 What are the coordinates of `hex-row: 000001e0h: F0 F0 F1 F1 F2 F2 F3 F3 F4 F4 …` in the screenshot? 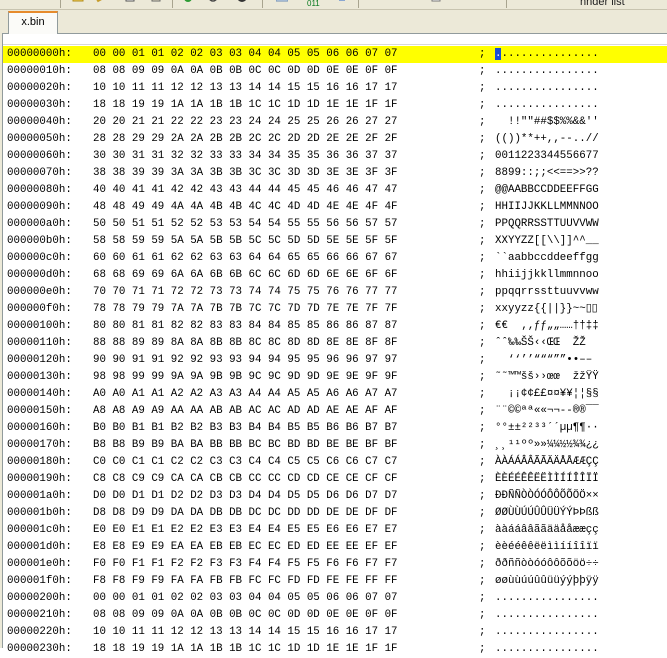 It's located at (335, 564).